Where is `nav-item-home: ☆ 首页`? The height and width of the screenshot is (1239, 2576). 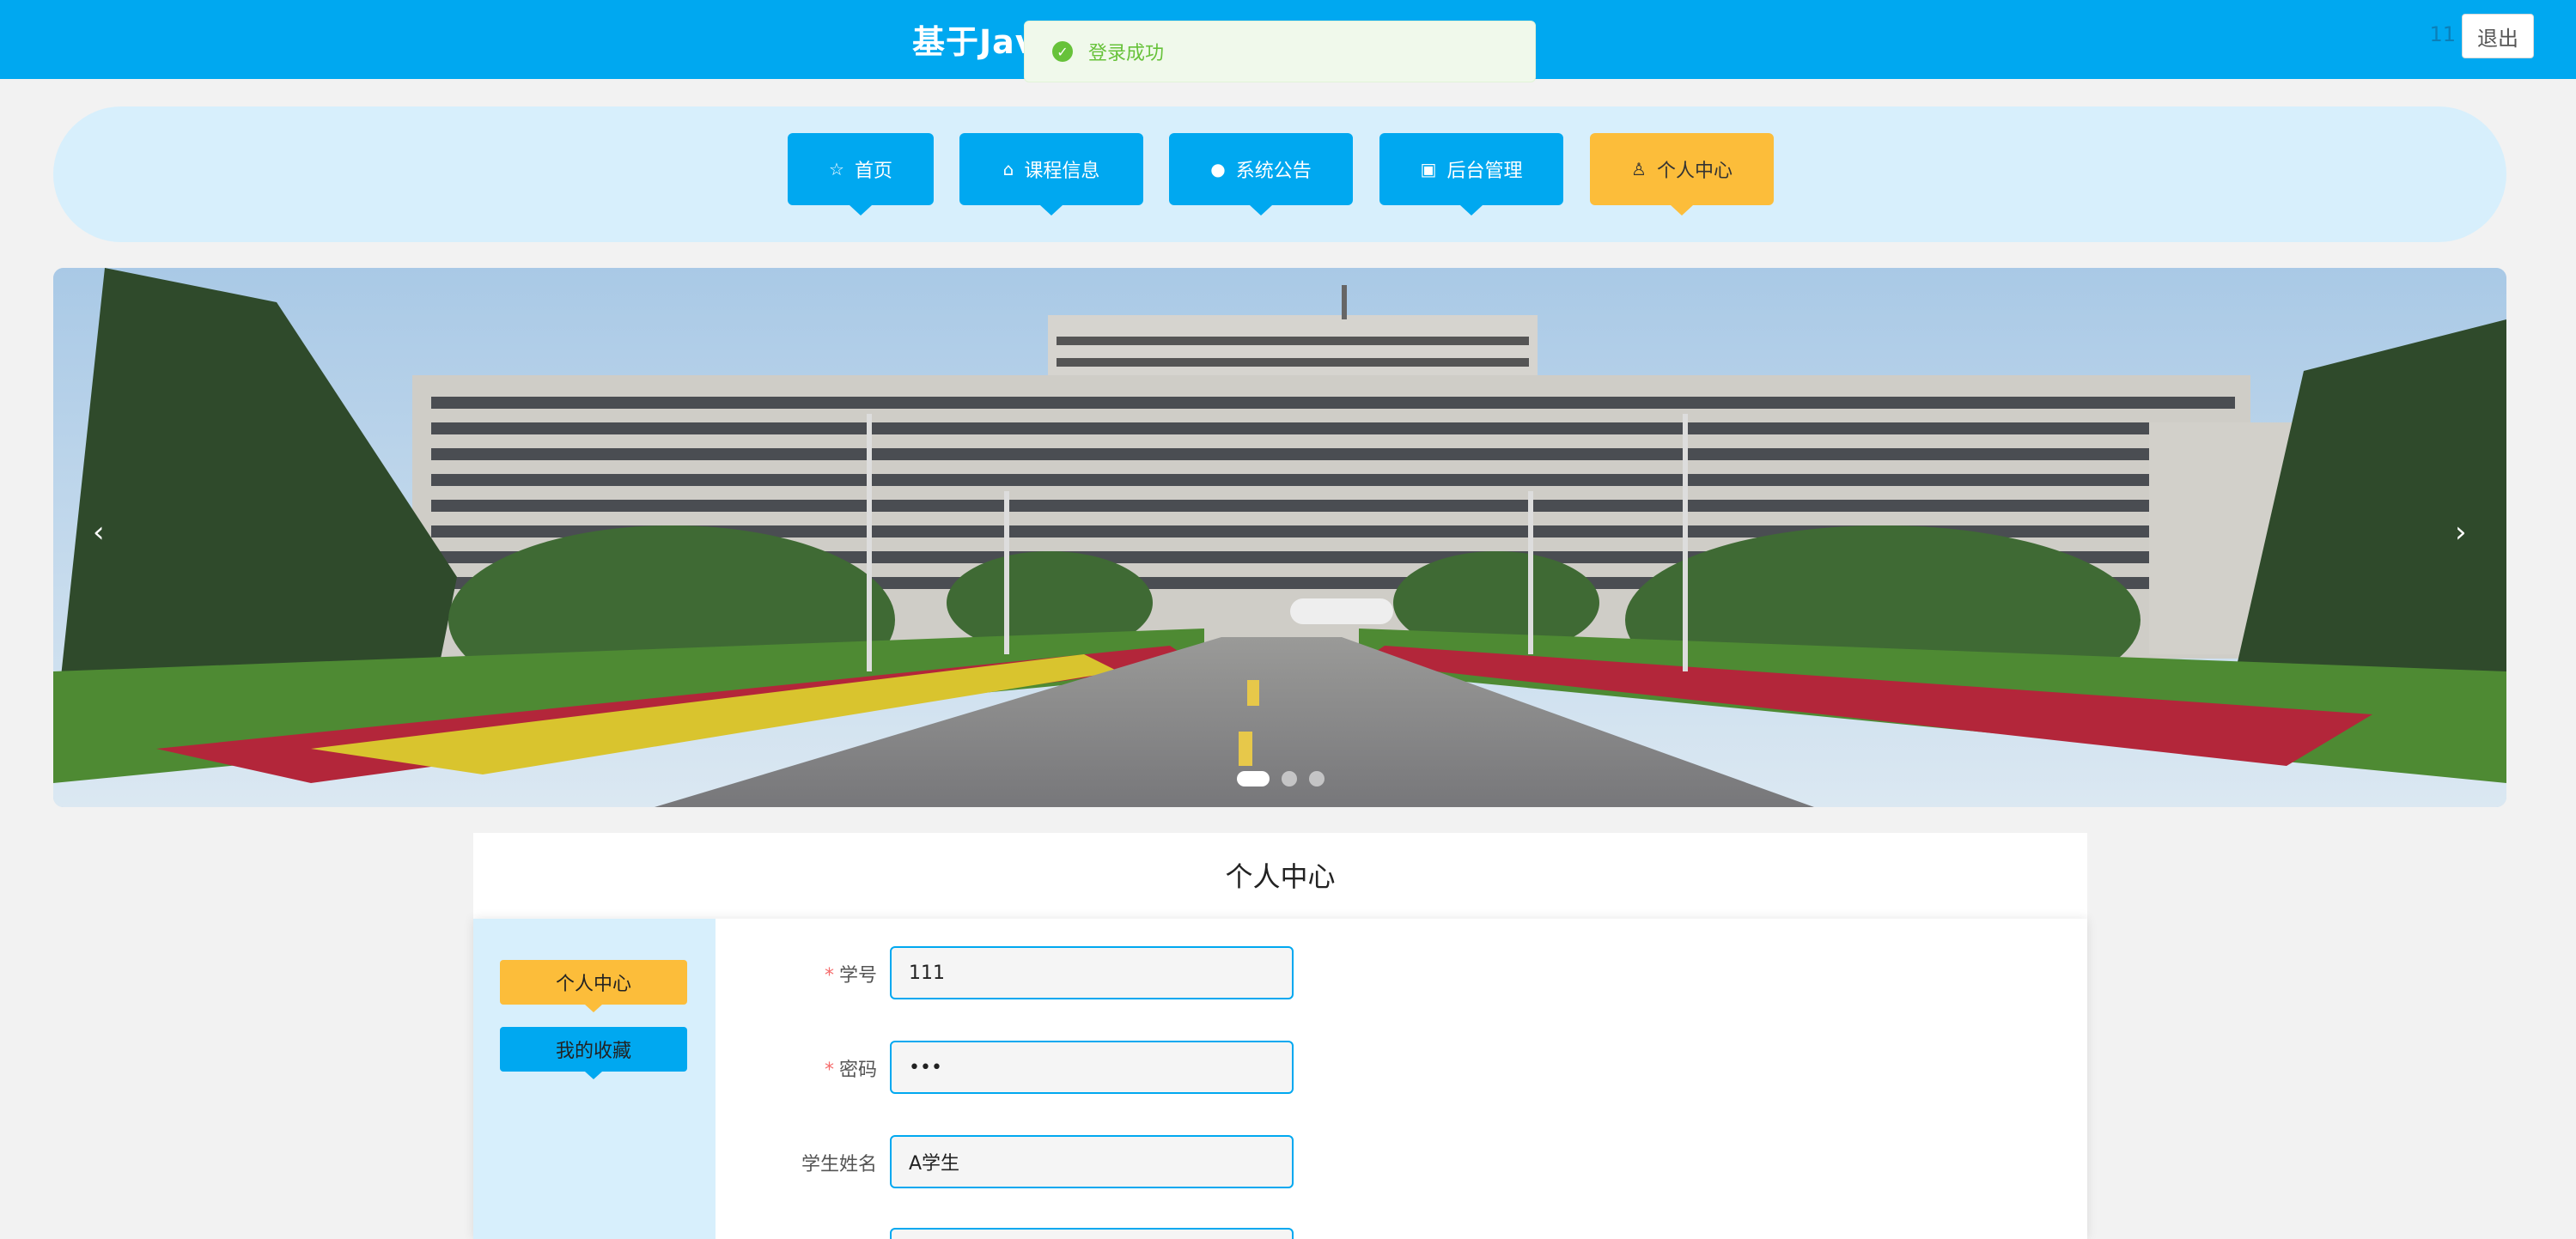
nav-item-home: ☆ 首页 is located at coordinates (861, 174).